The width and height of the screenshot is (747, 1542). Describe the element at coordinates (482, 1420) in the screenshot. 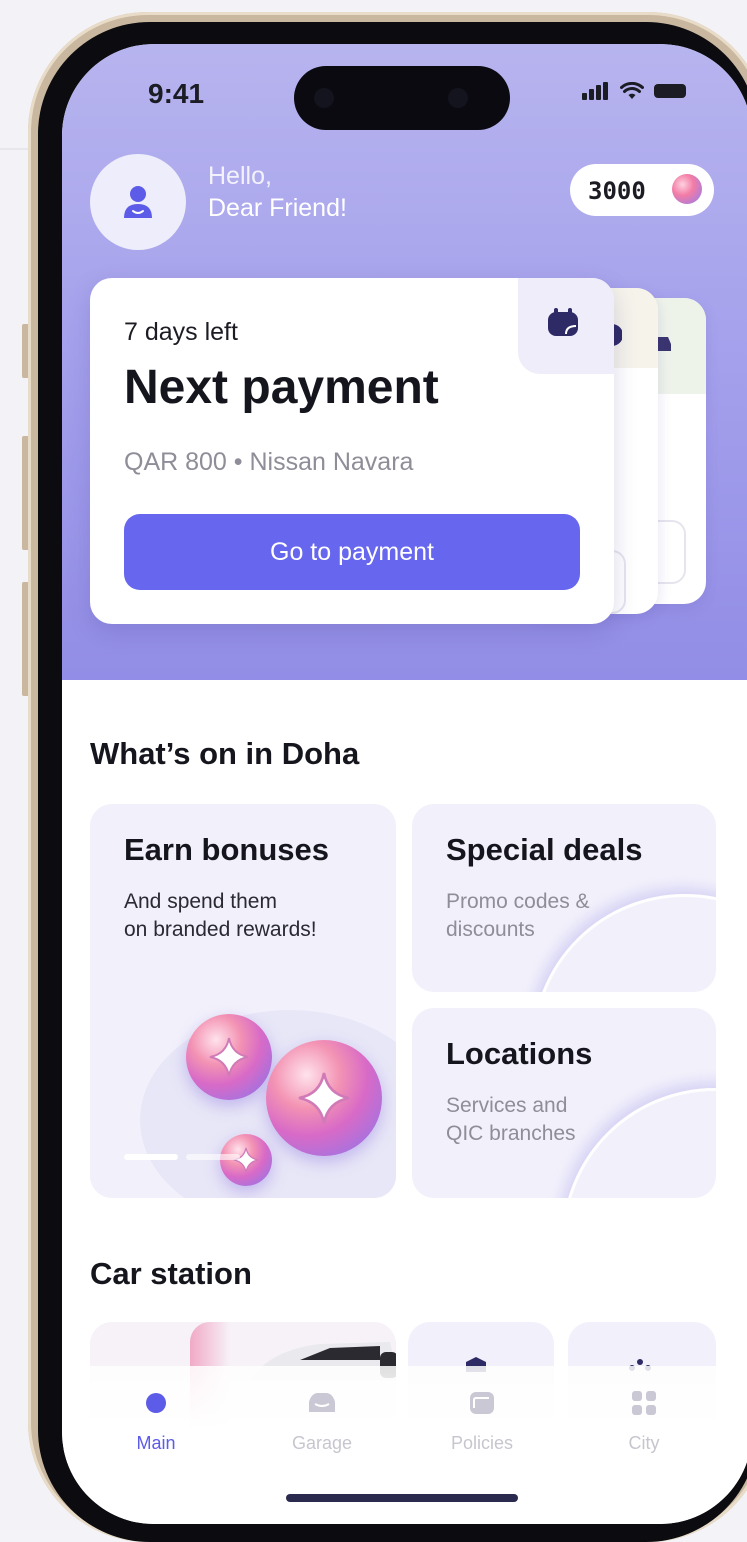

I see `tab-policies: Policies` at that location.